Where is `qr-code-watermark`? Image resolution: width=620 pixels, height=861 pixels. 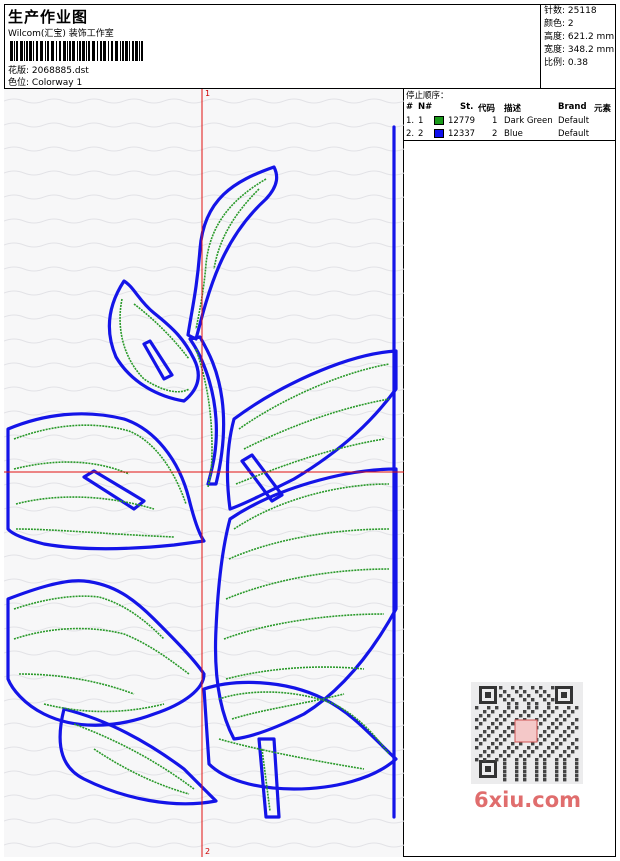
qr-code-watermark is located at coordinates (527, 733).